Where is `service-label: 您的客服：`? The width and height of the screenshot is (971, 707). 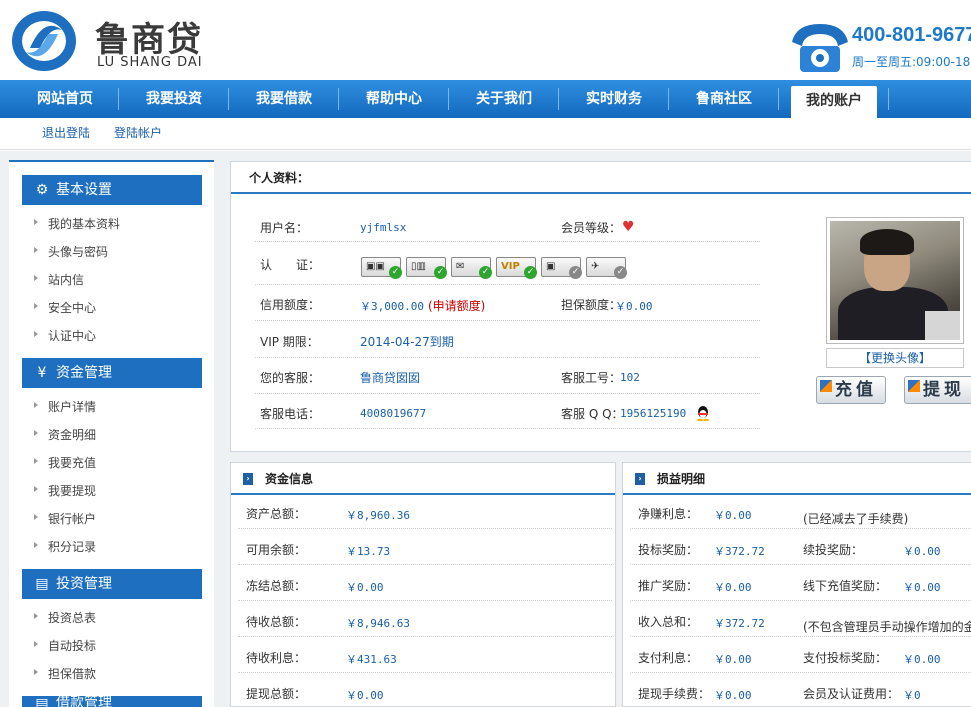 service-label: 您的客服： is located at coordinates (290, 378).